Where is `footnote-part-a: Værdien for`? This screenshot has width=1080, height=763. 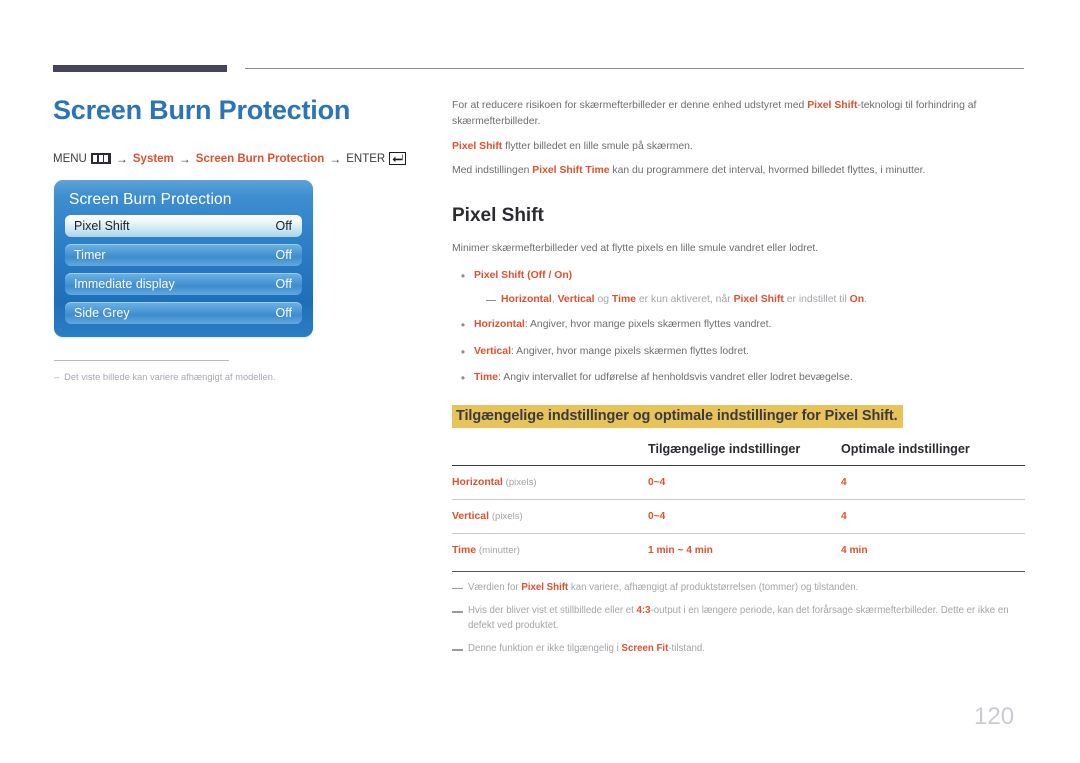 footnote-part-a: Værdien for is located at coordinates (495, 587).